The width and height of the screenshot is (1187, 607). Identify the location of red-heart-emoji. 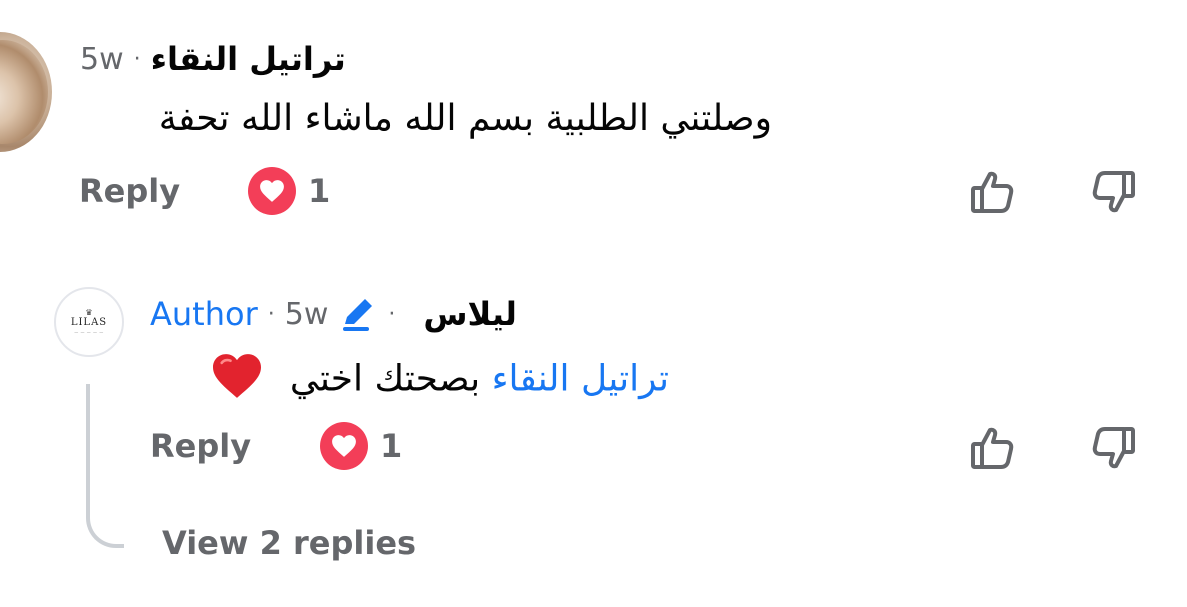
(237, 380).